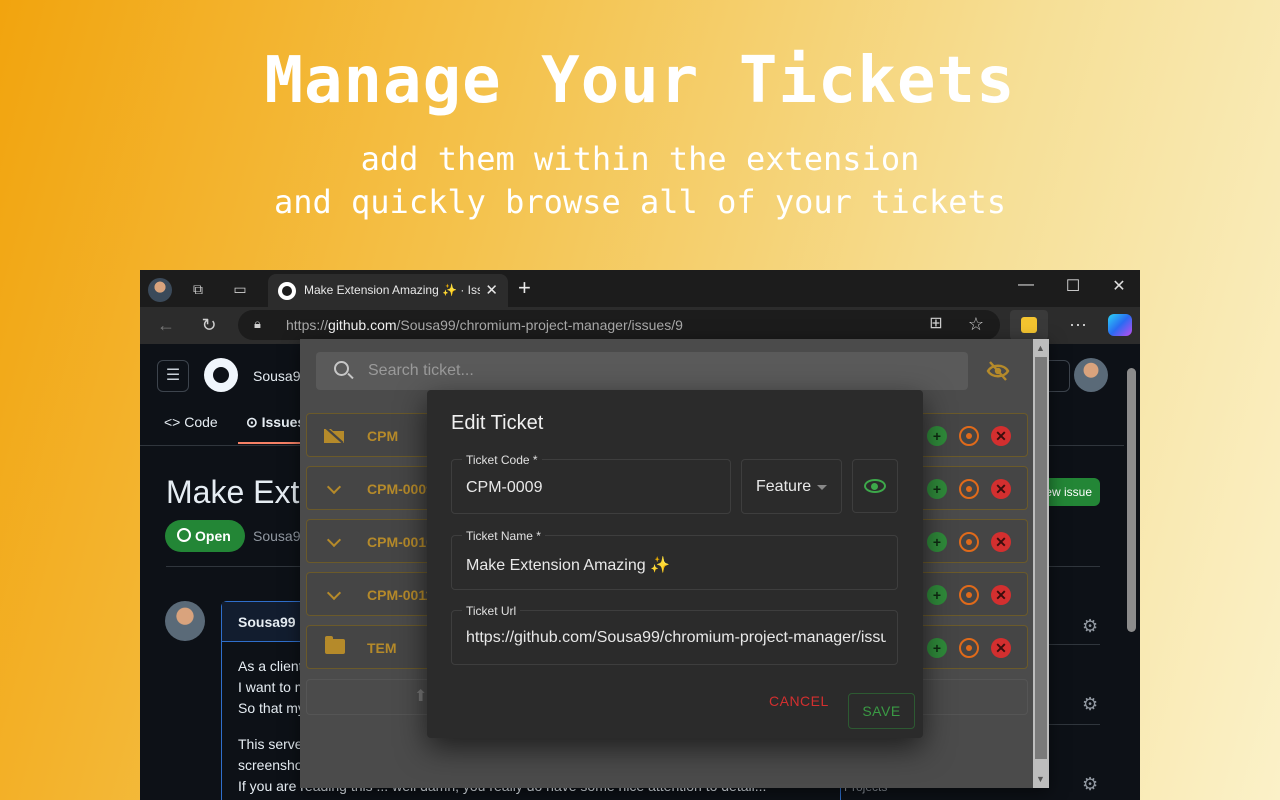 Image resolution: width=1280 pixels, height=800 pixels. I want to click on ticket-search, so click(642, 371).